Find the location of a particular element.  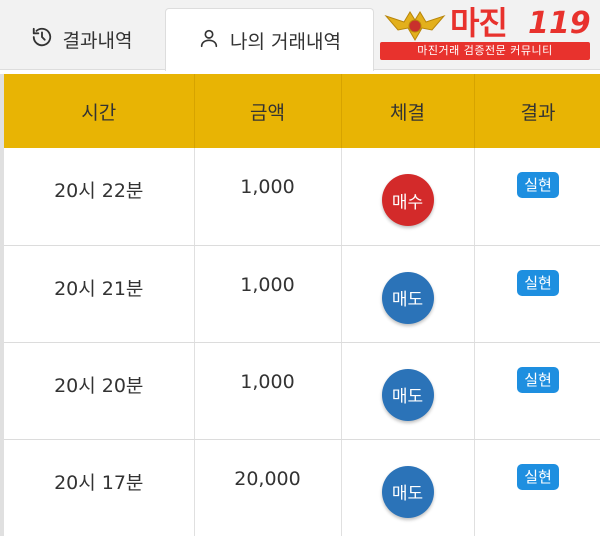

time-cell: 20시 21분 is located at coordinates (97, 294).